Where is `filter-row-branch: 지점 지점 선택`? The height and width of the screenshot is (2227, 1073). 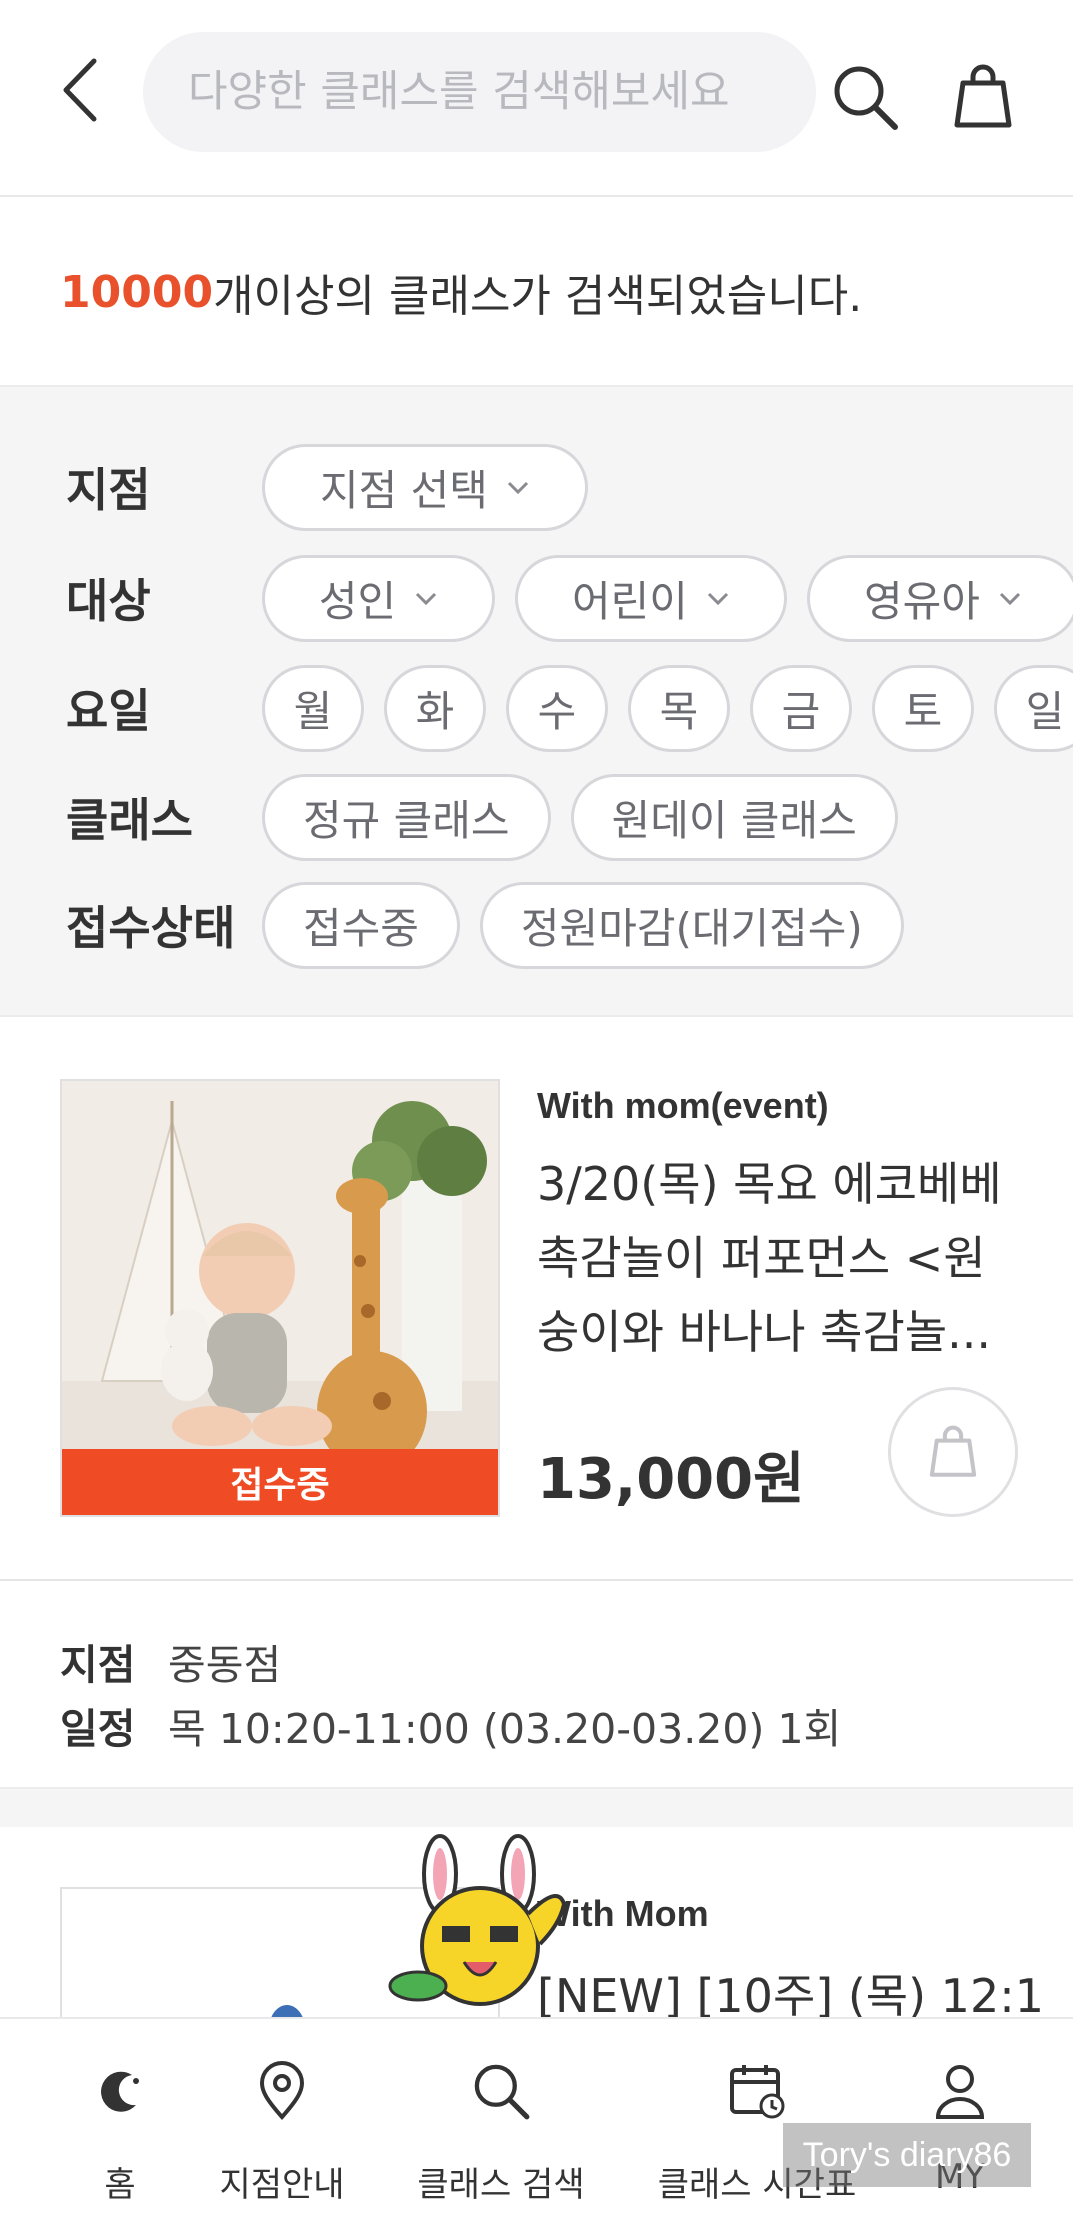 filter-row-branch: 지점 지점 선택 is located at coordinates (536, 487).